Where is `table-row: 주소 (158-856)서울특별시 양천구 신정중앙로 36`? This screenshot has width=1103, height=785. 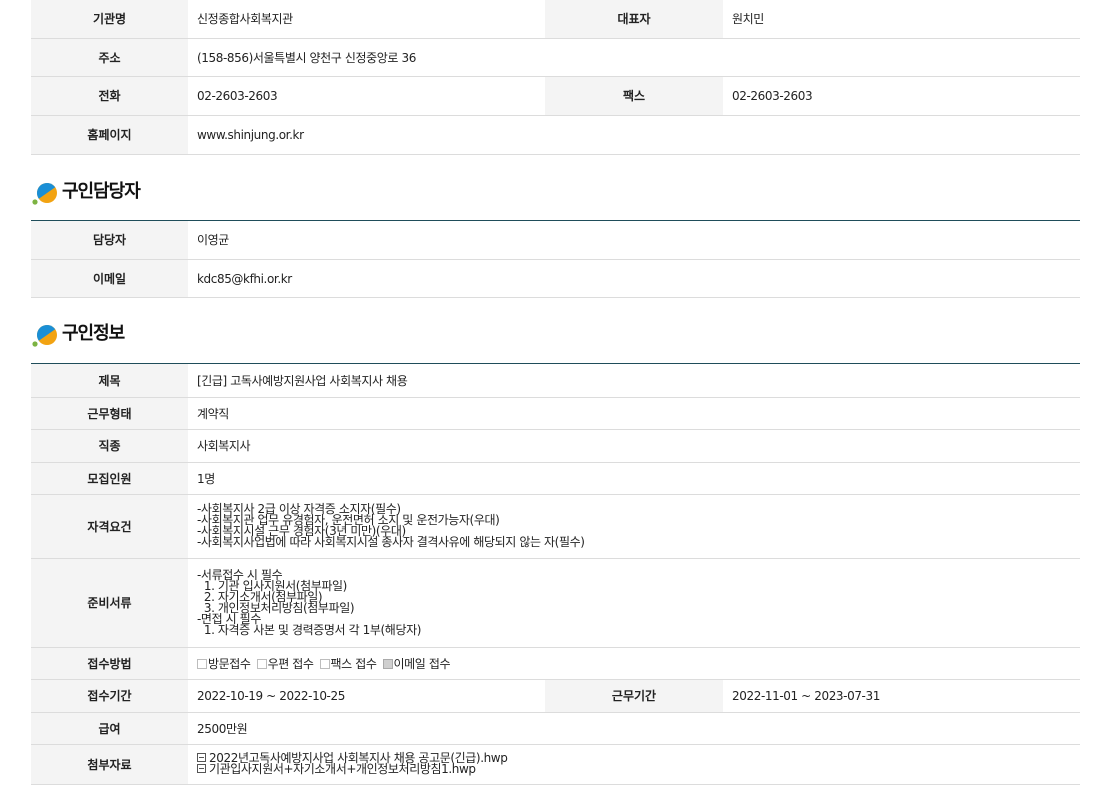 table-row: 주소 (158-856)서울특별시 양천구 신정중앙로 36 is located at coordinates (555, 57).